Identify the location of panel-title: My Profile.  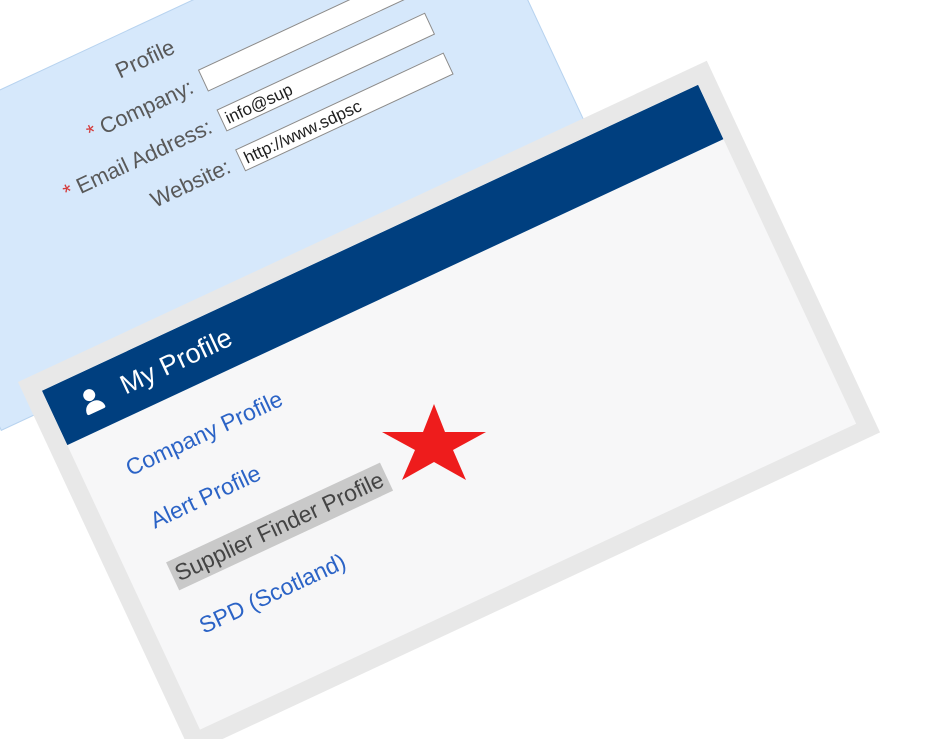
(176, 360).